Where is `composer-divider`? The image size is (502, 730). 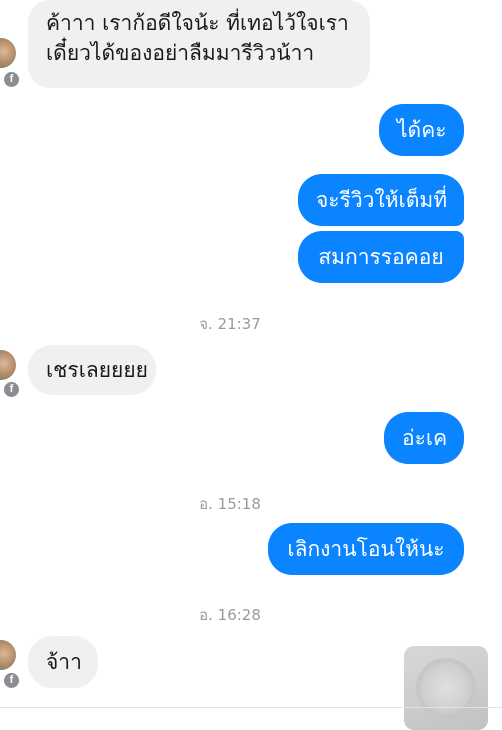 composer-divider is located at coordinates (251, 707).